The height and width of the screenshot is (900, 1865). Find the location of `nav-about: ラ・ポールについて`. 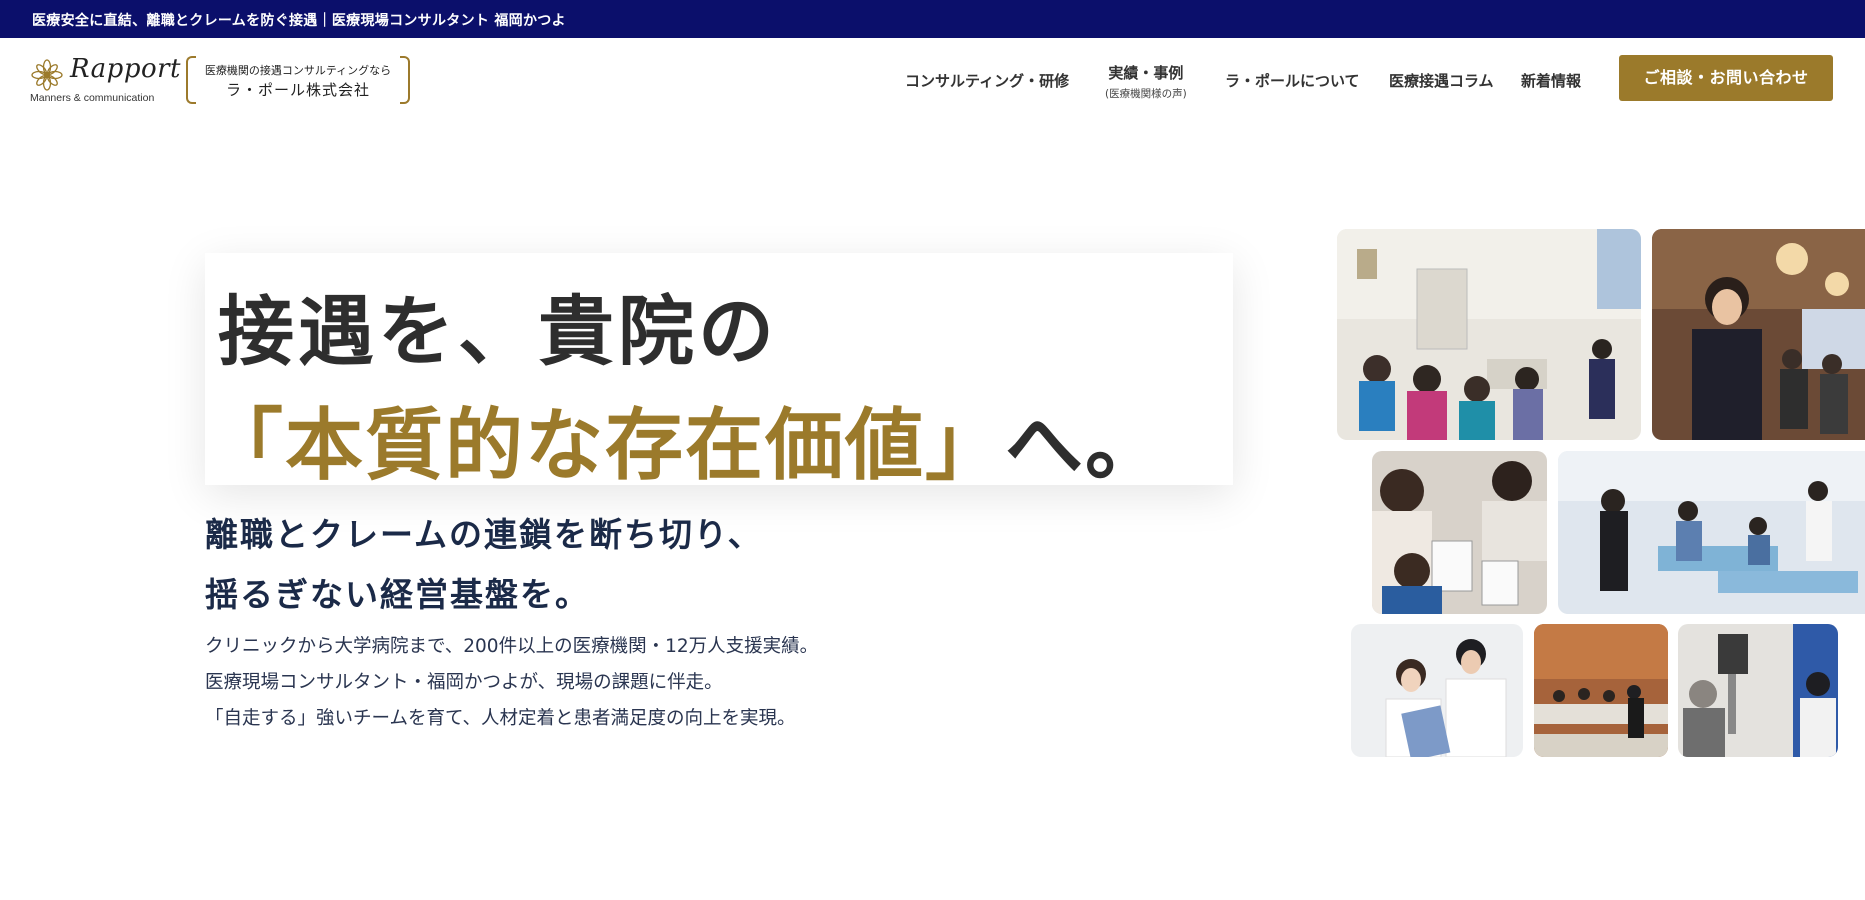

nav-about: ラ・ポールについて is located at coordinates (1292, 80).